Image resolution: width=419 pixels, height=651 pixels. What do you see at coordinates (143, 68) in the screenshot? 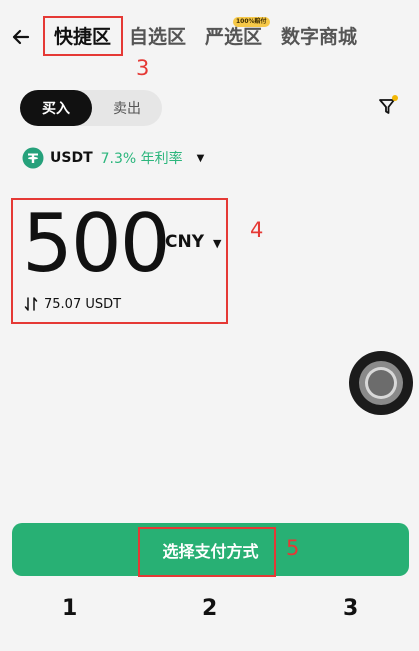
I see `annotation-label-tabs: 3` at bounding box center [143, 68].